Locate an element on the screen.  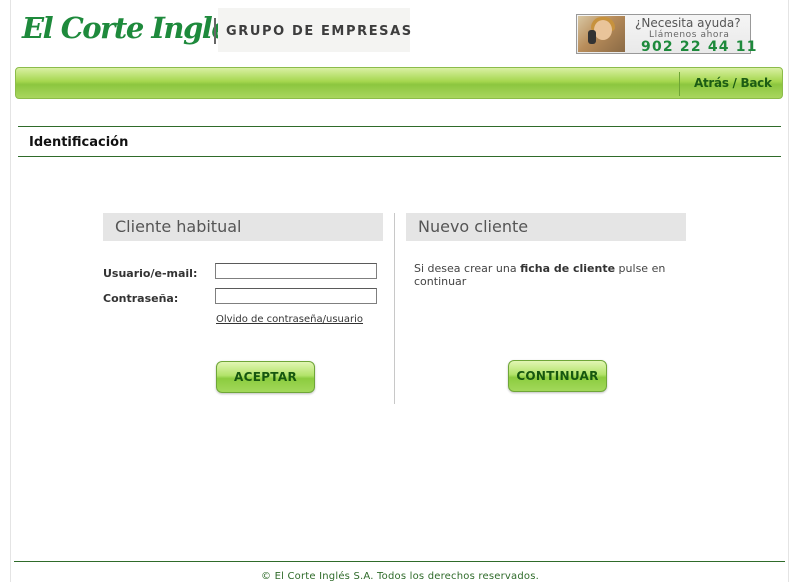
section-bottom-rule is located at coordinates (399, 156).